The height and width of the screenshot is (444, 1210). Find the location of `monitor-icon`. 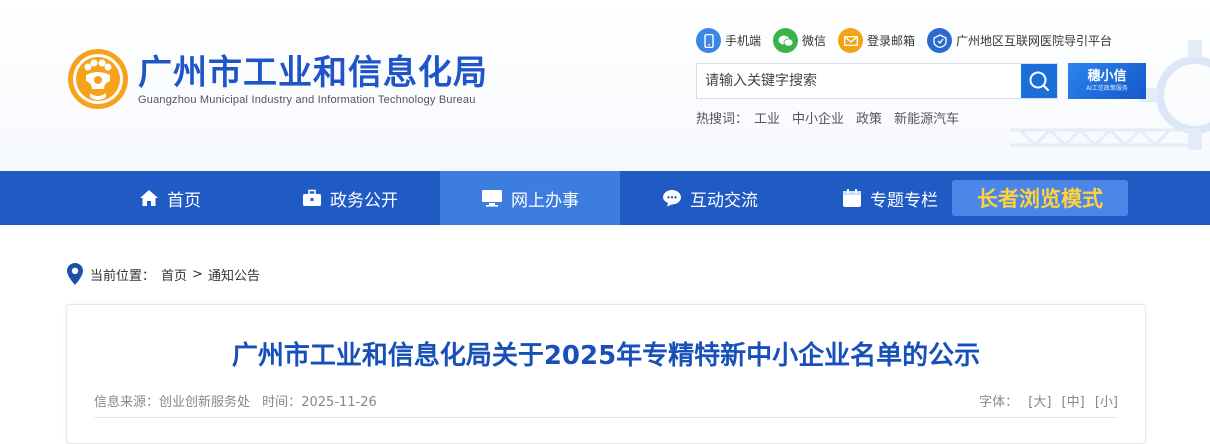

monitor-icon is located at coordinates (492, 198).